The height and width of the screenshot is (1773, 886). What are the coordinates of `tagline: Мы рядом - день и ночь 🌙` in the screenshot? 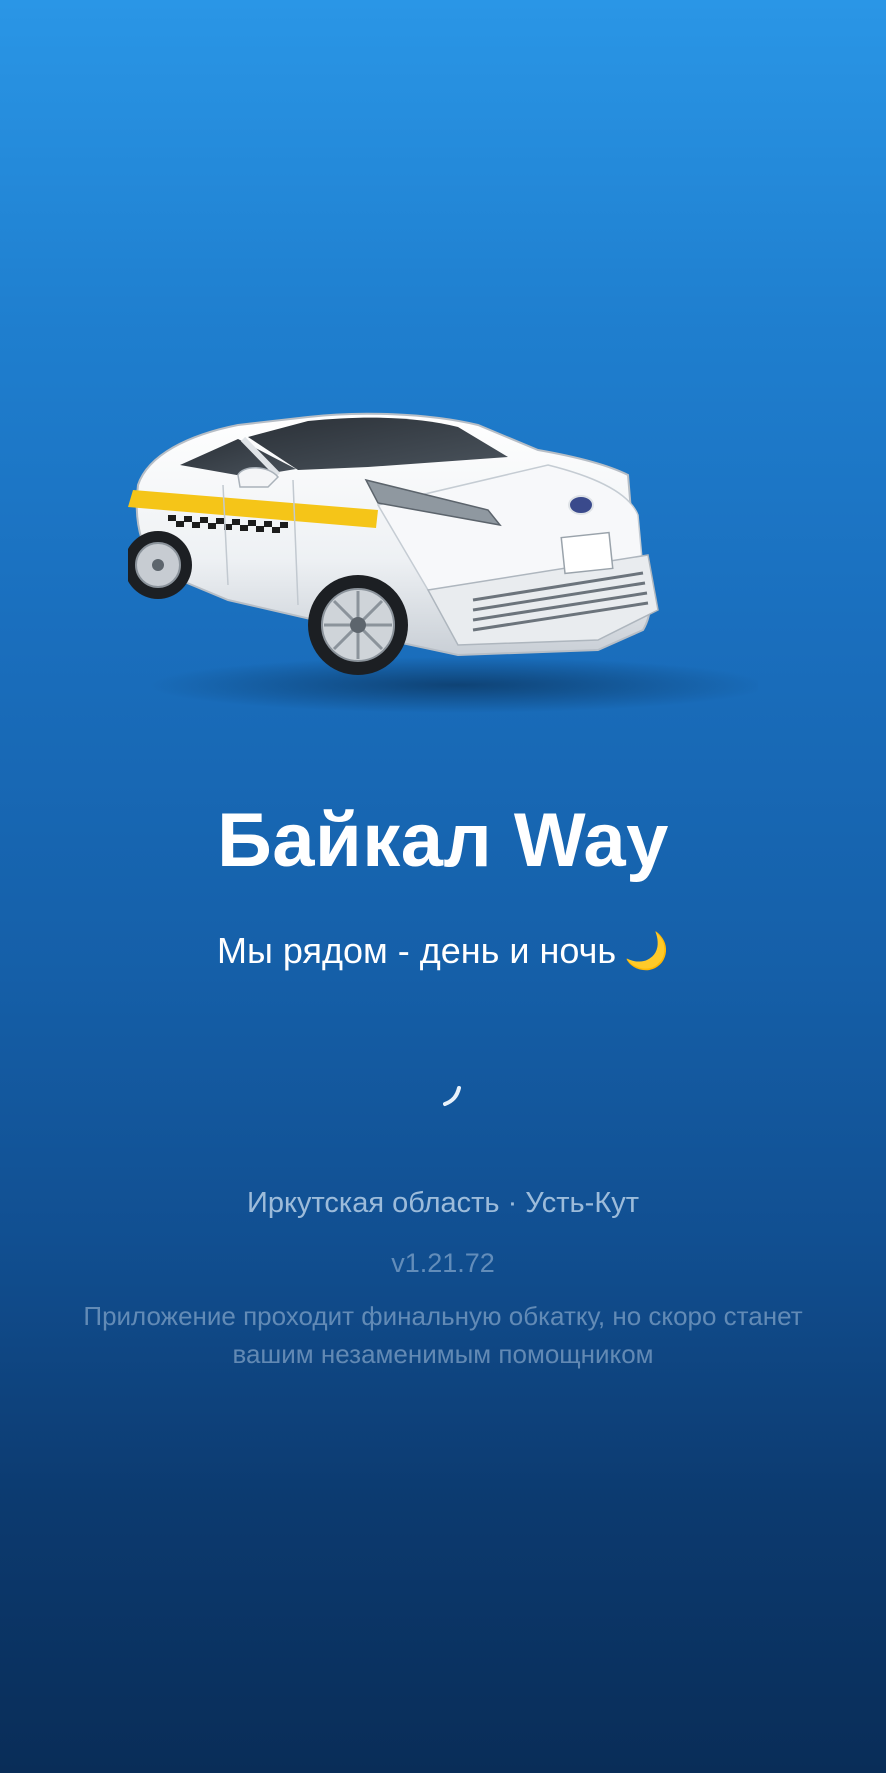 It's located at (443, 951).